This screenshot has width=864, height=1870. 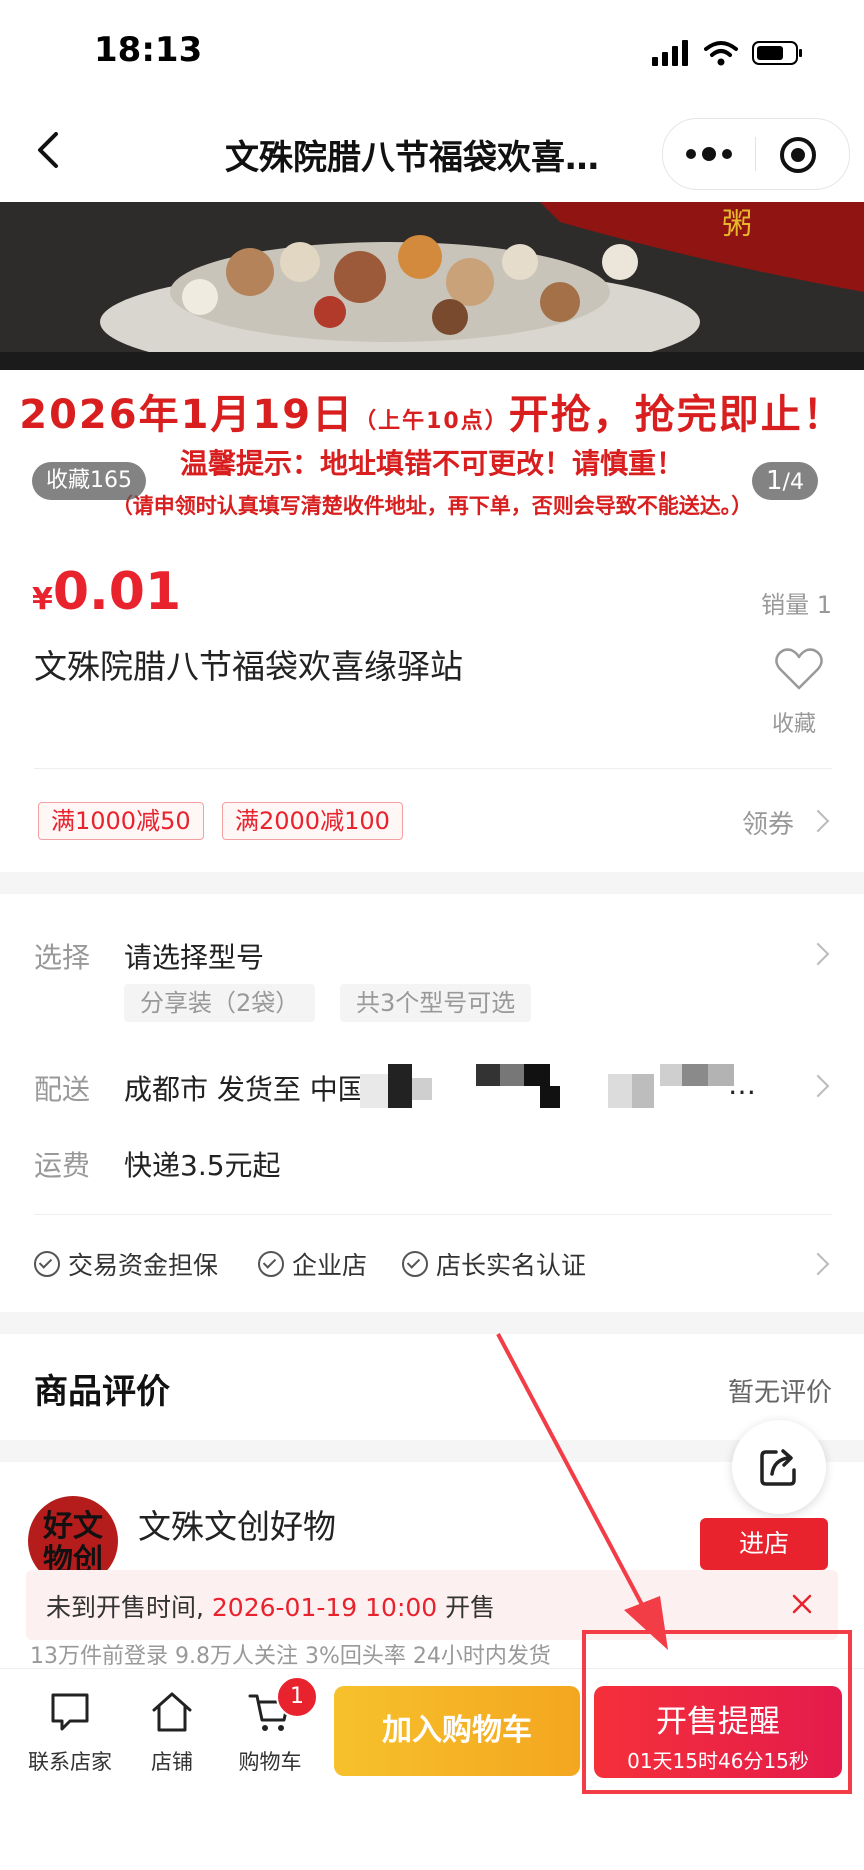 I want to click on delivery-address: 成都市 发货至 中国四, so click(x=259, y=1088).